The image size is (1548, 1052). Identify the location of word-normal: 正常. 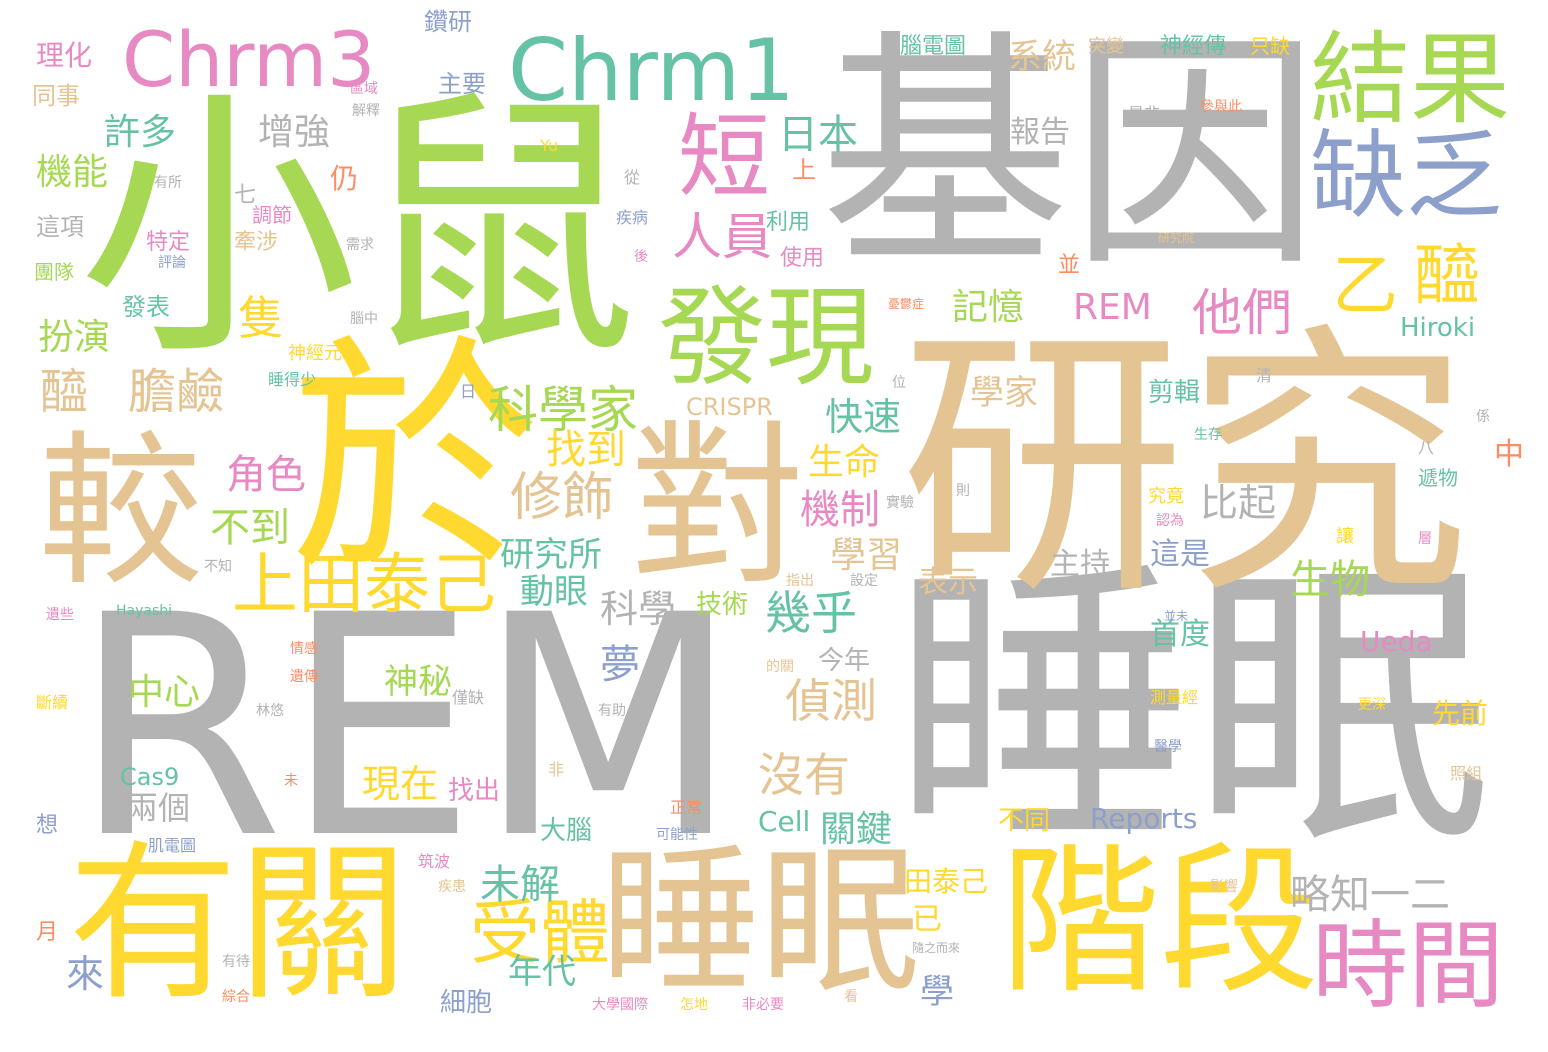
(686, 807).